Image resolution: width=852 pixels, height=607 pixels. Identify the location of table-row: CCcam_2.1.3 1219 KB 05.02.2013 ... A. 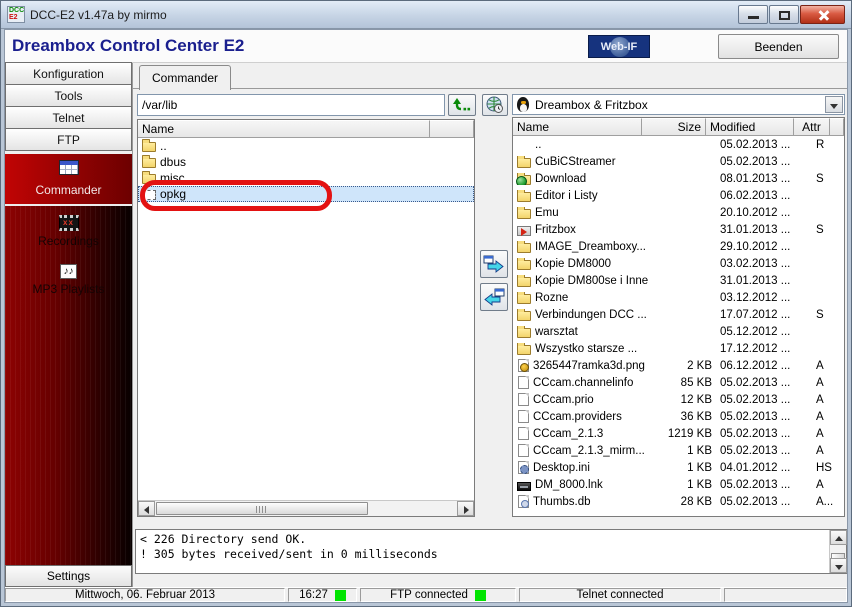
(678, 433).